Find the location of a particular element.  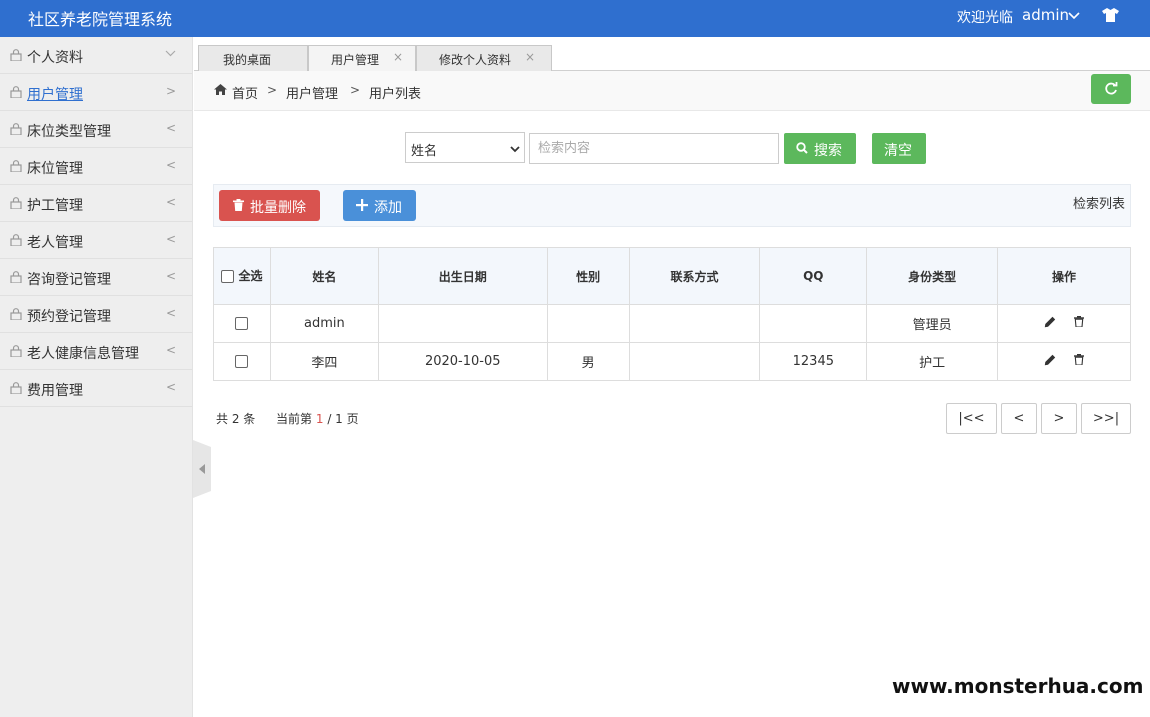

sidebar-item-label: 床位管理 is located at coordinates (55, 169).